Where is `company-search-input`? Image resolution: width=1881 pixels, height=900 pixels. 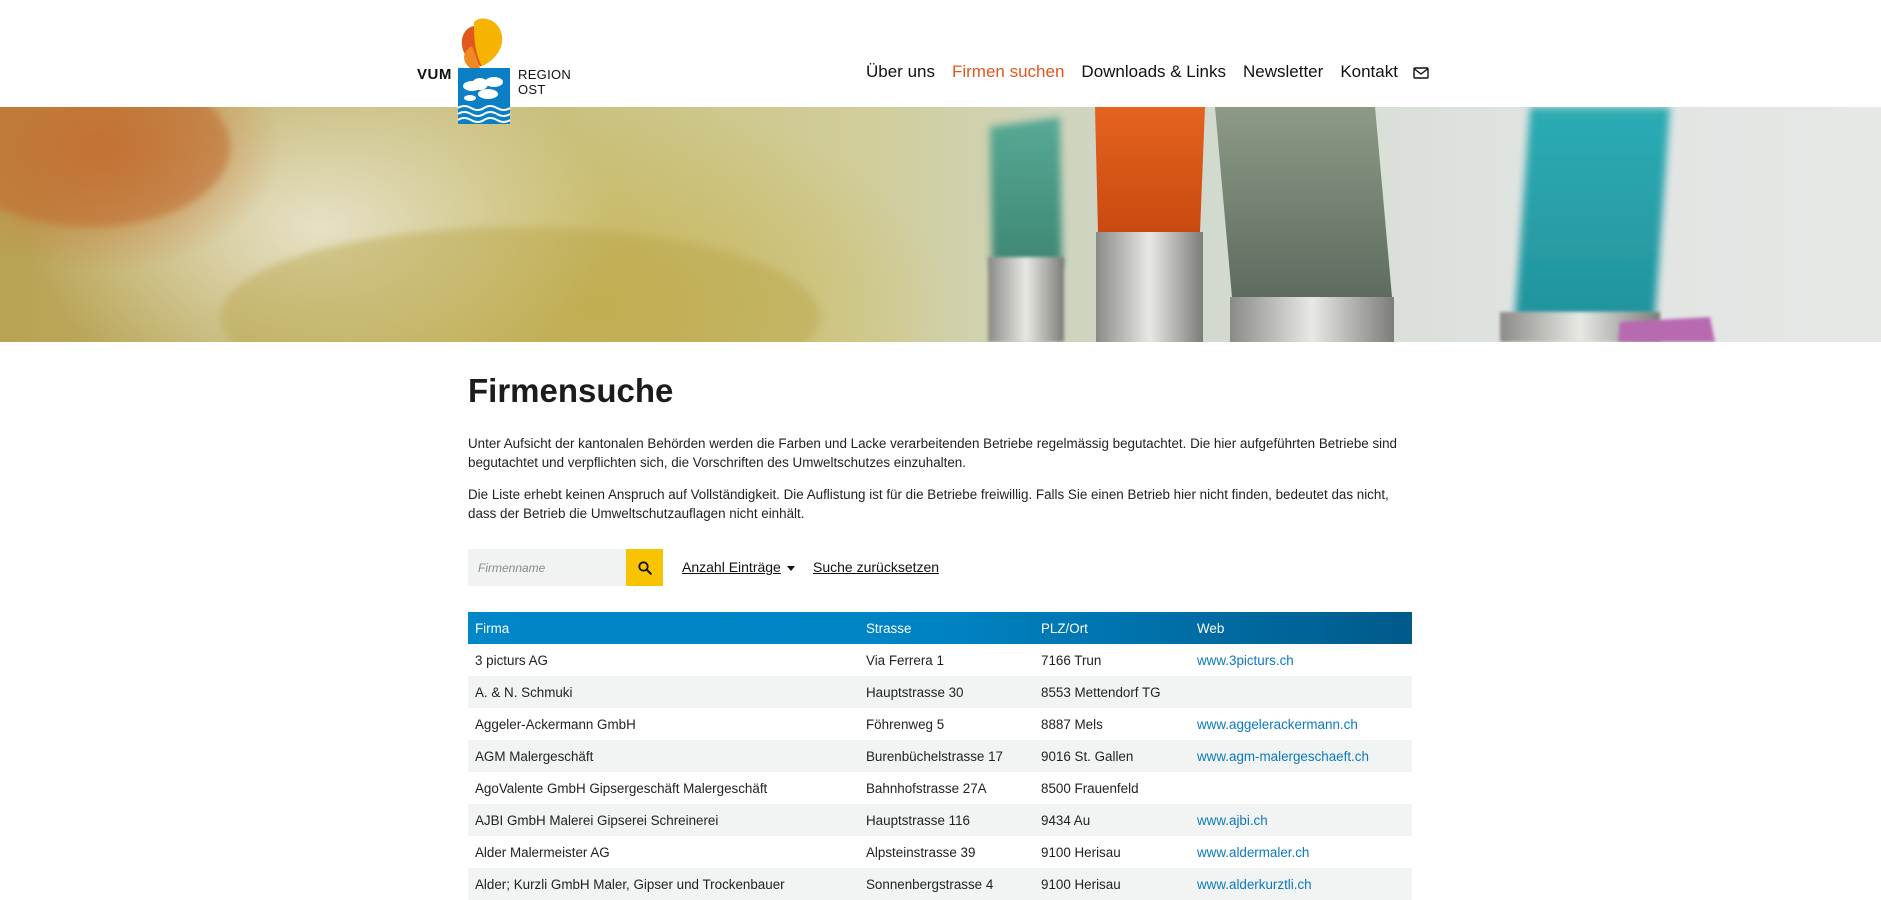
company-search-input is located at coordinates (547, 567).